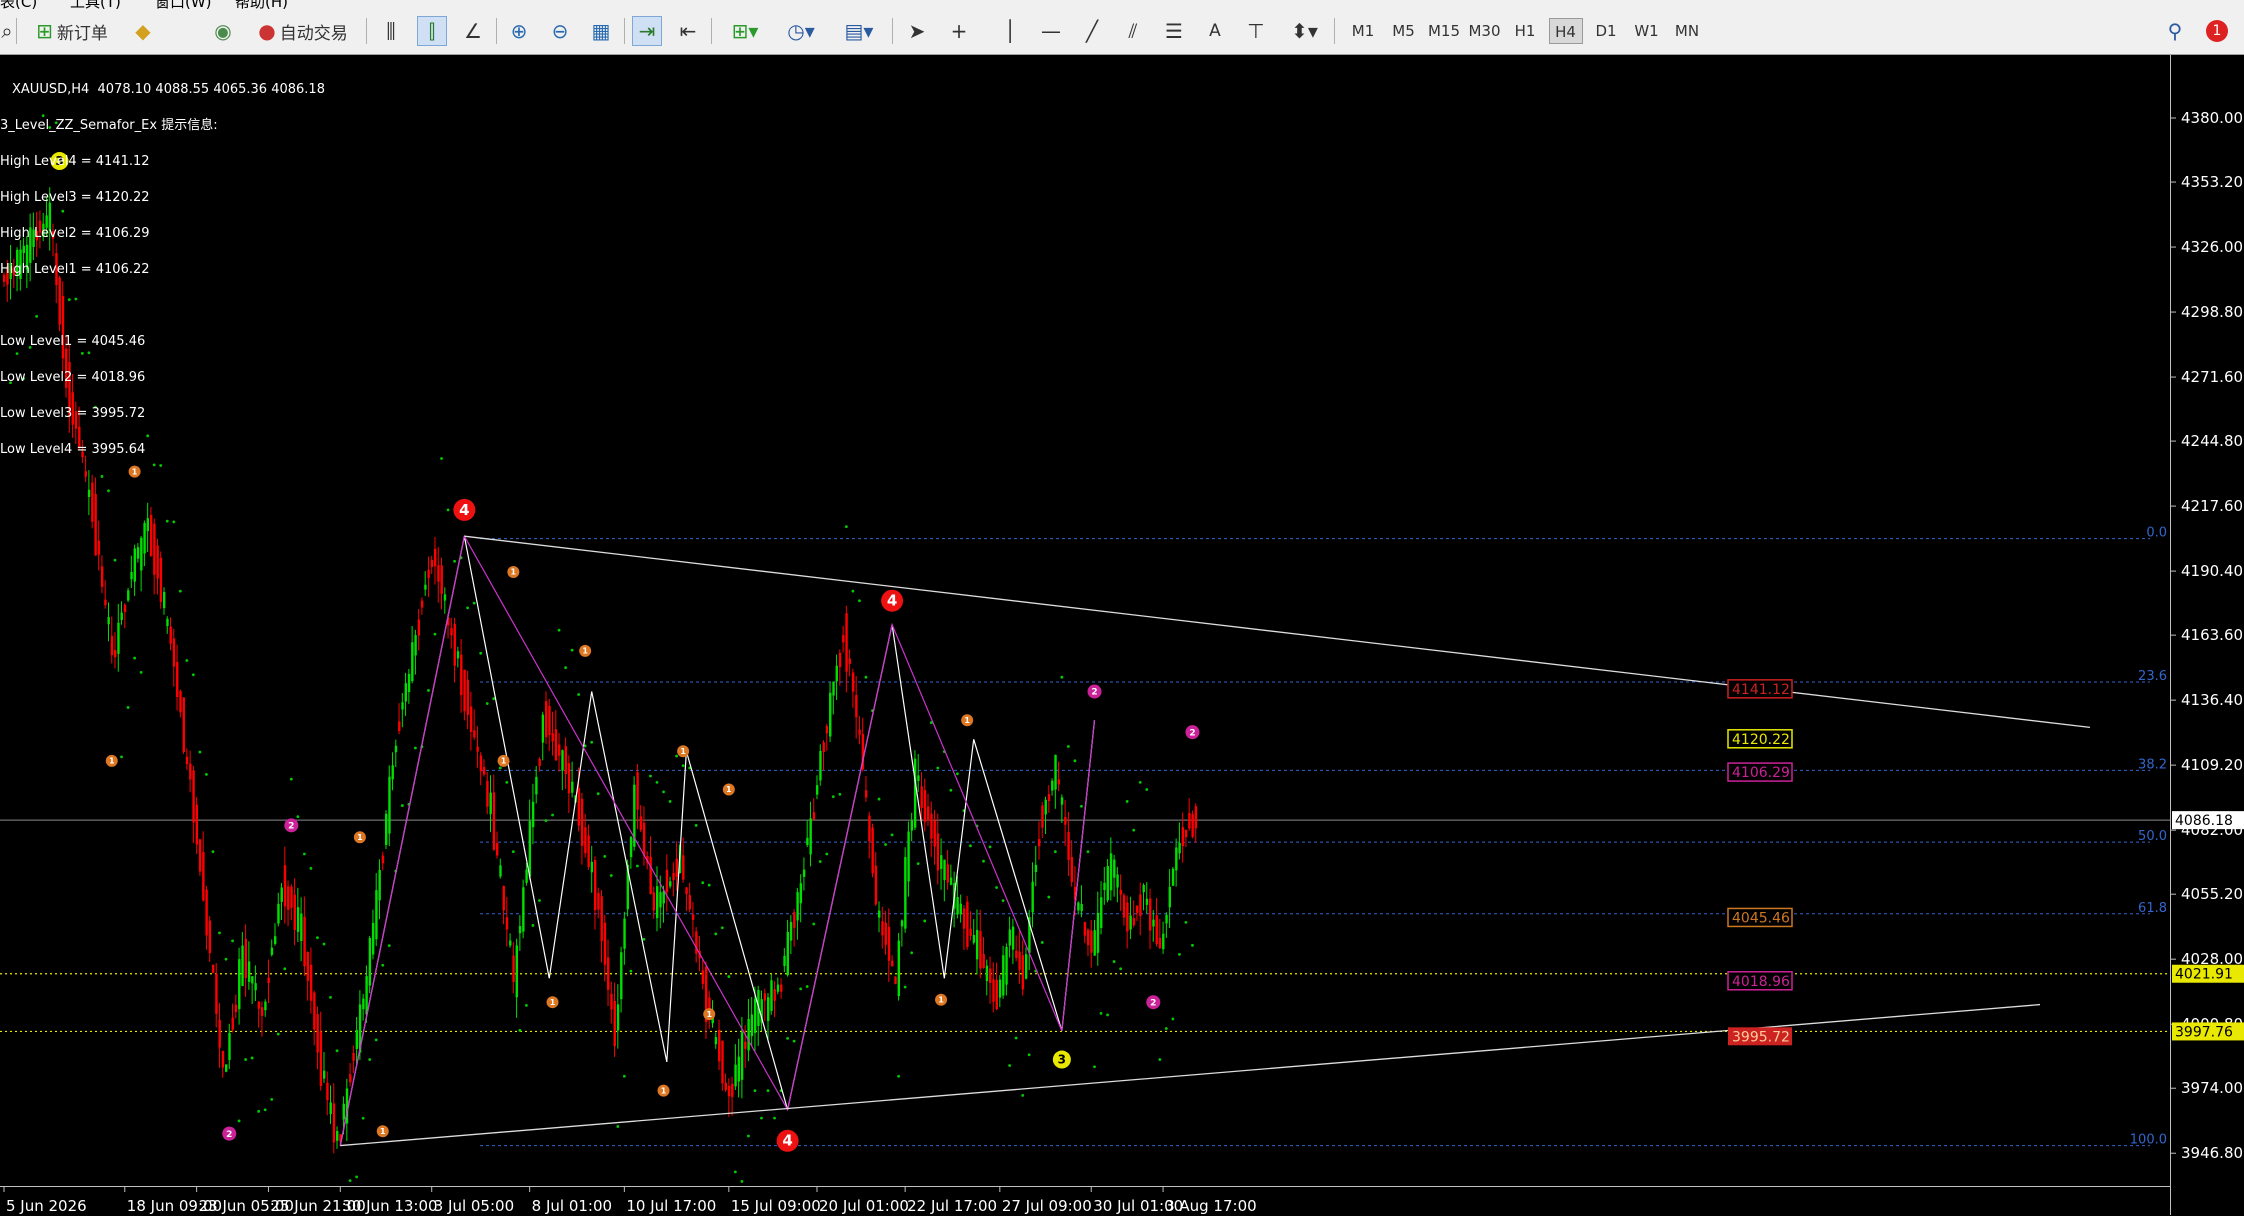 This screenshot has height=1216, width=2244. What do you see at coordinates (432, 31) in the screenshot?
I see `candlestick-chart-icon: ⫿` at bounding box center [432, 31].